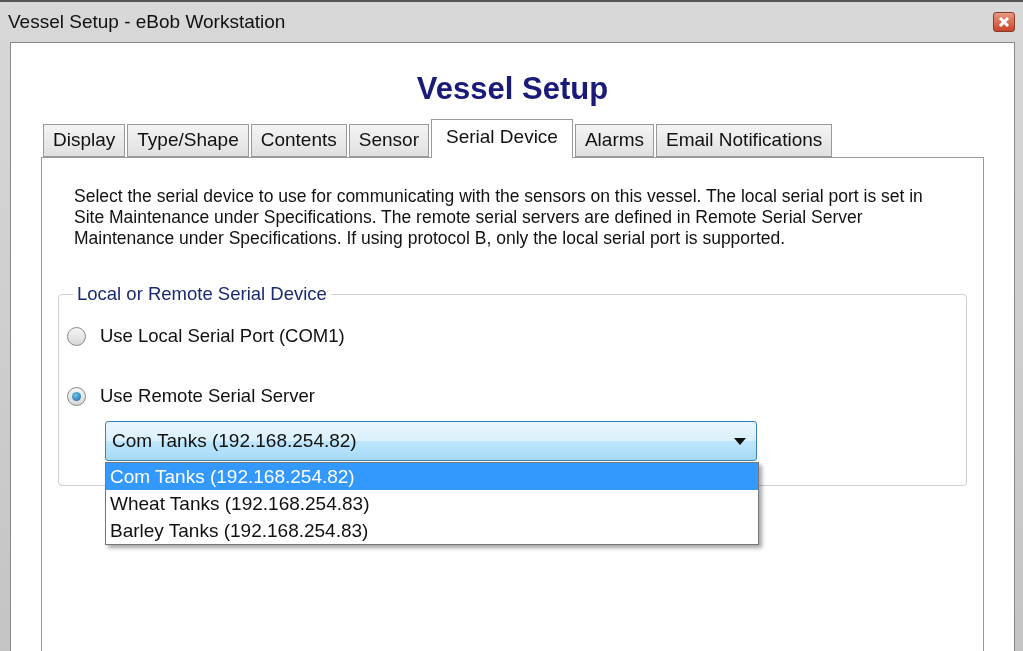 The image size is (1023, 651). Describe the element at coordinates (298, 140) in the screenshot. I see `tab: Contents` at that location.